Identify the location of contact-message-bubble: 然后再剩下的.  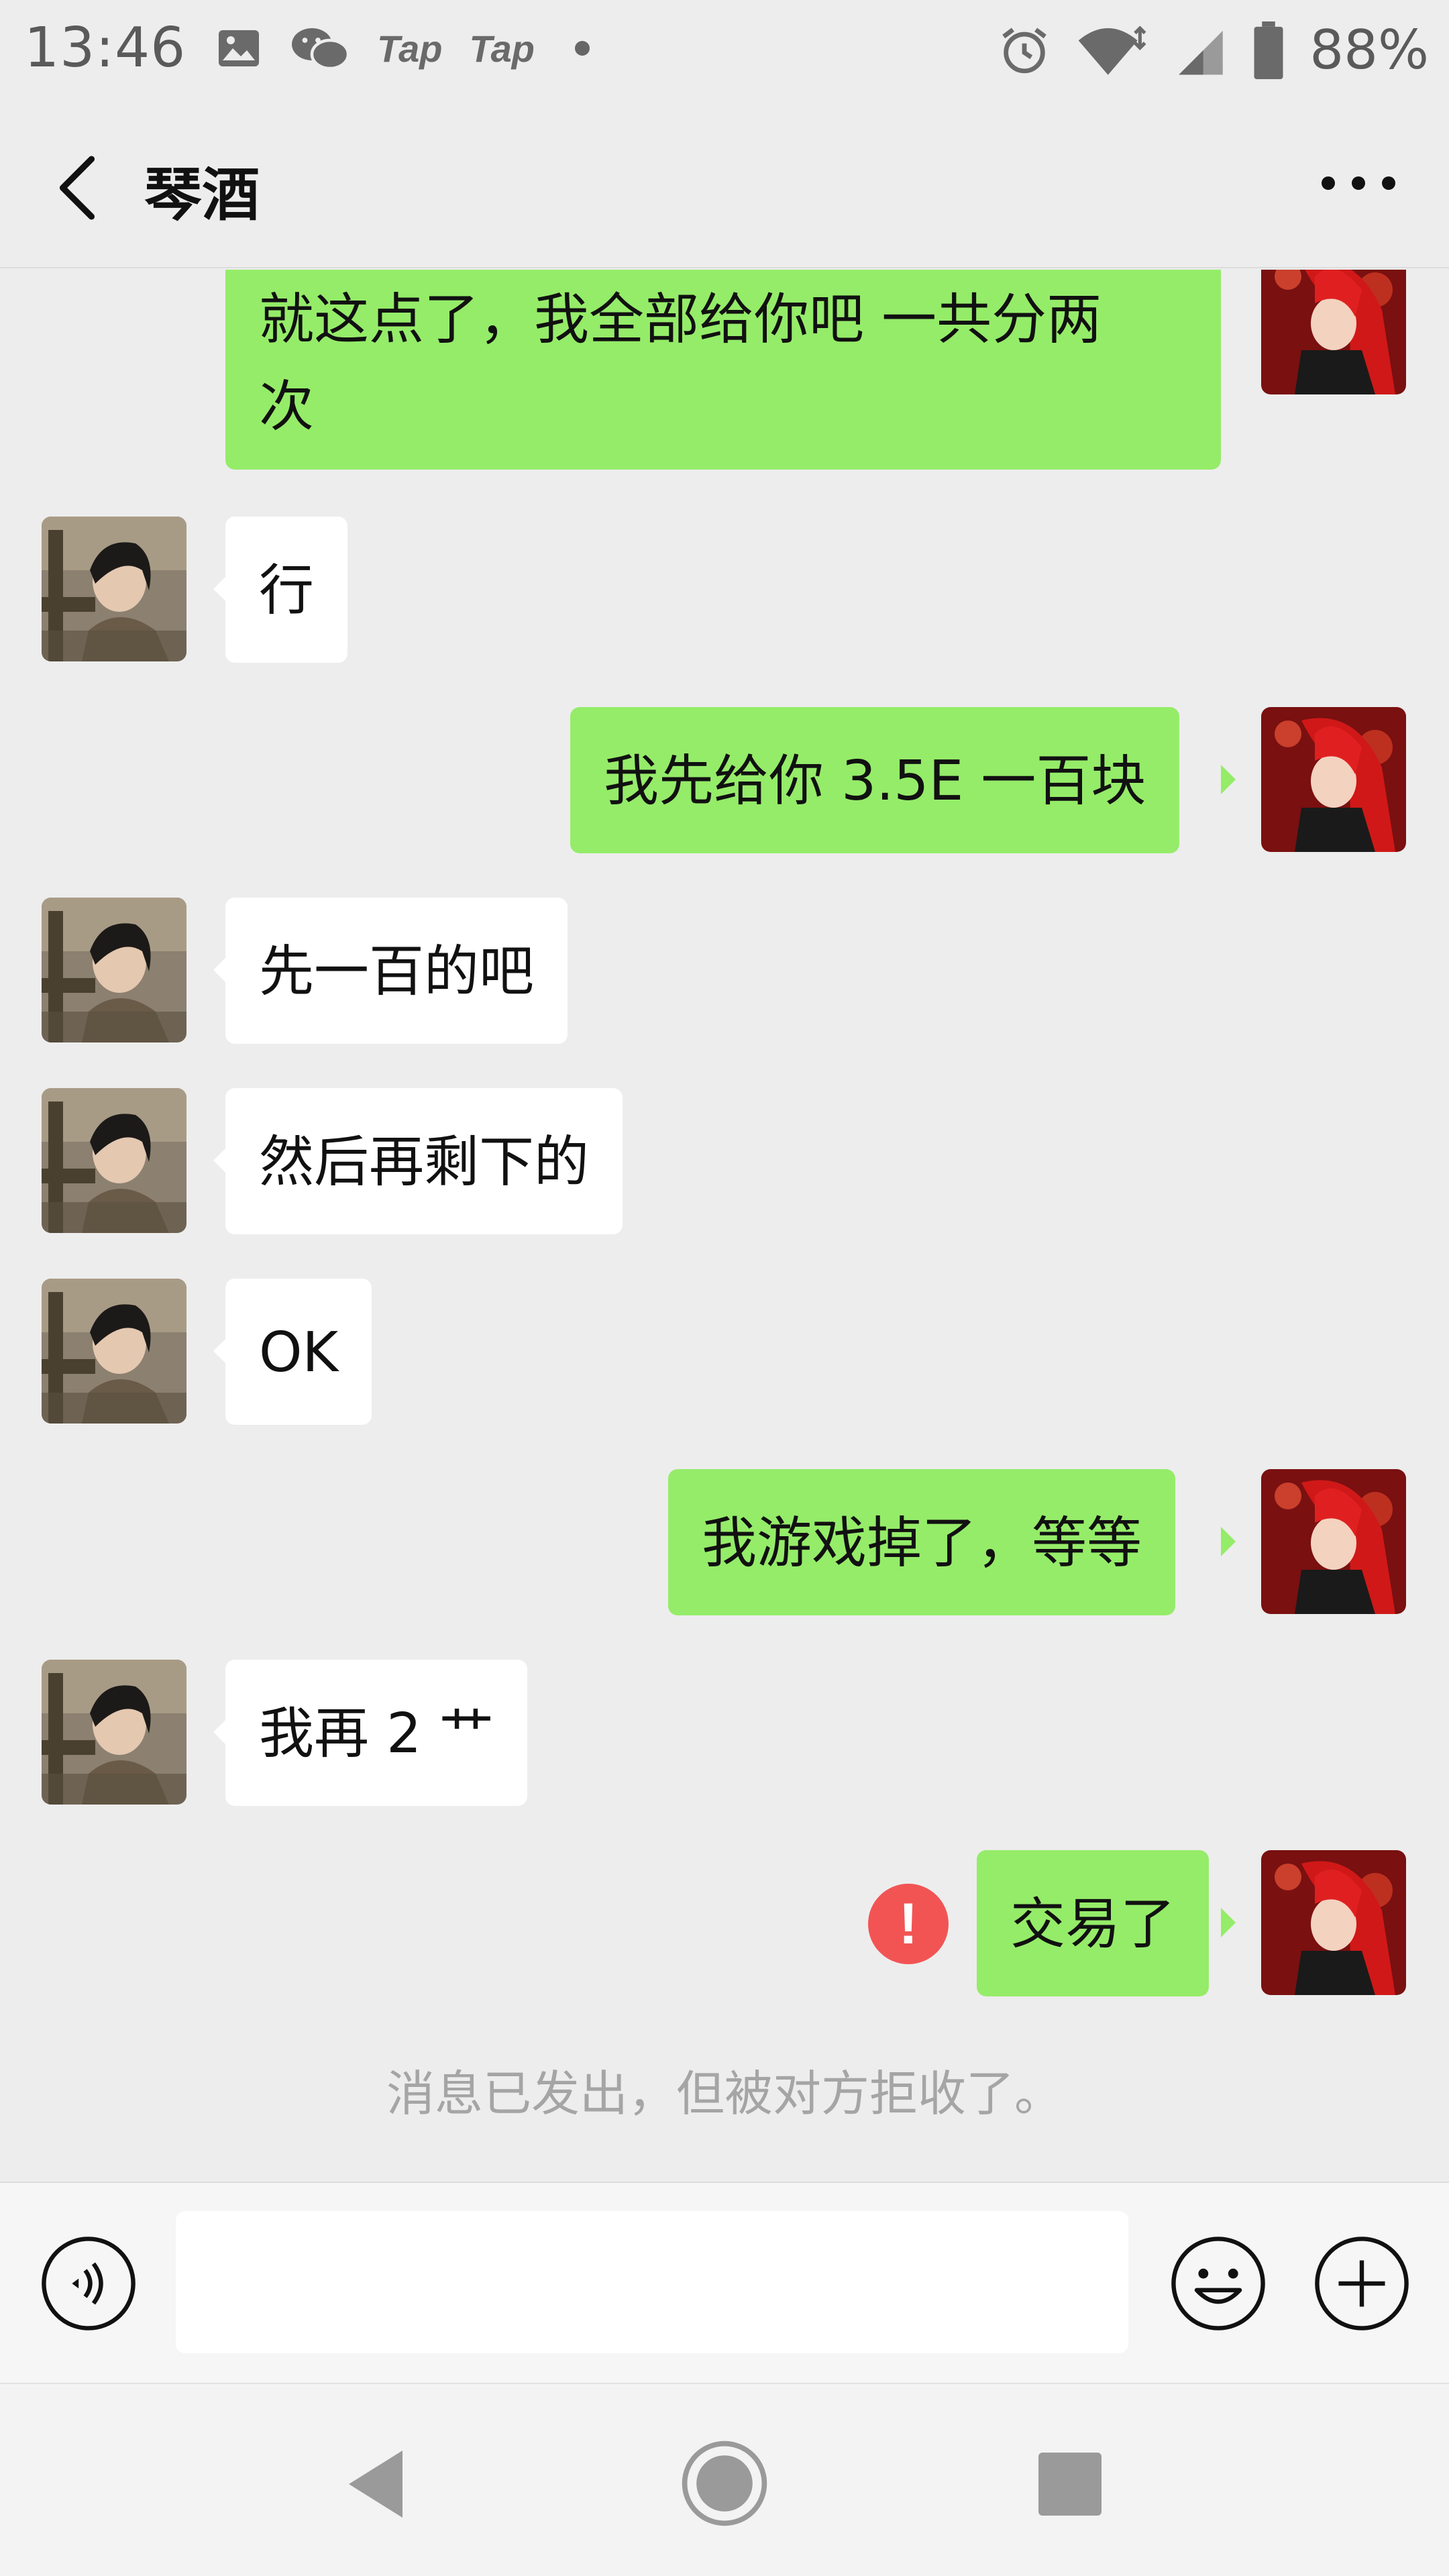
(424, 1161).